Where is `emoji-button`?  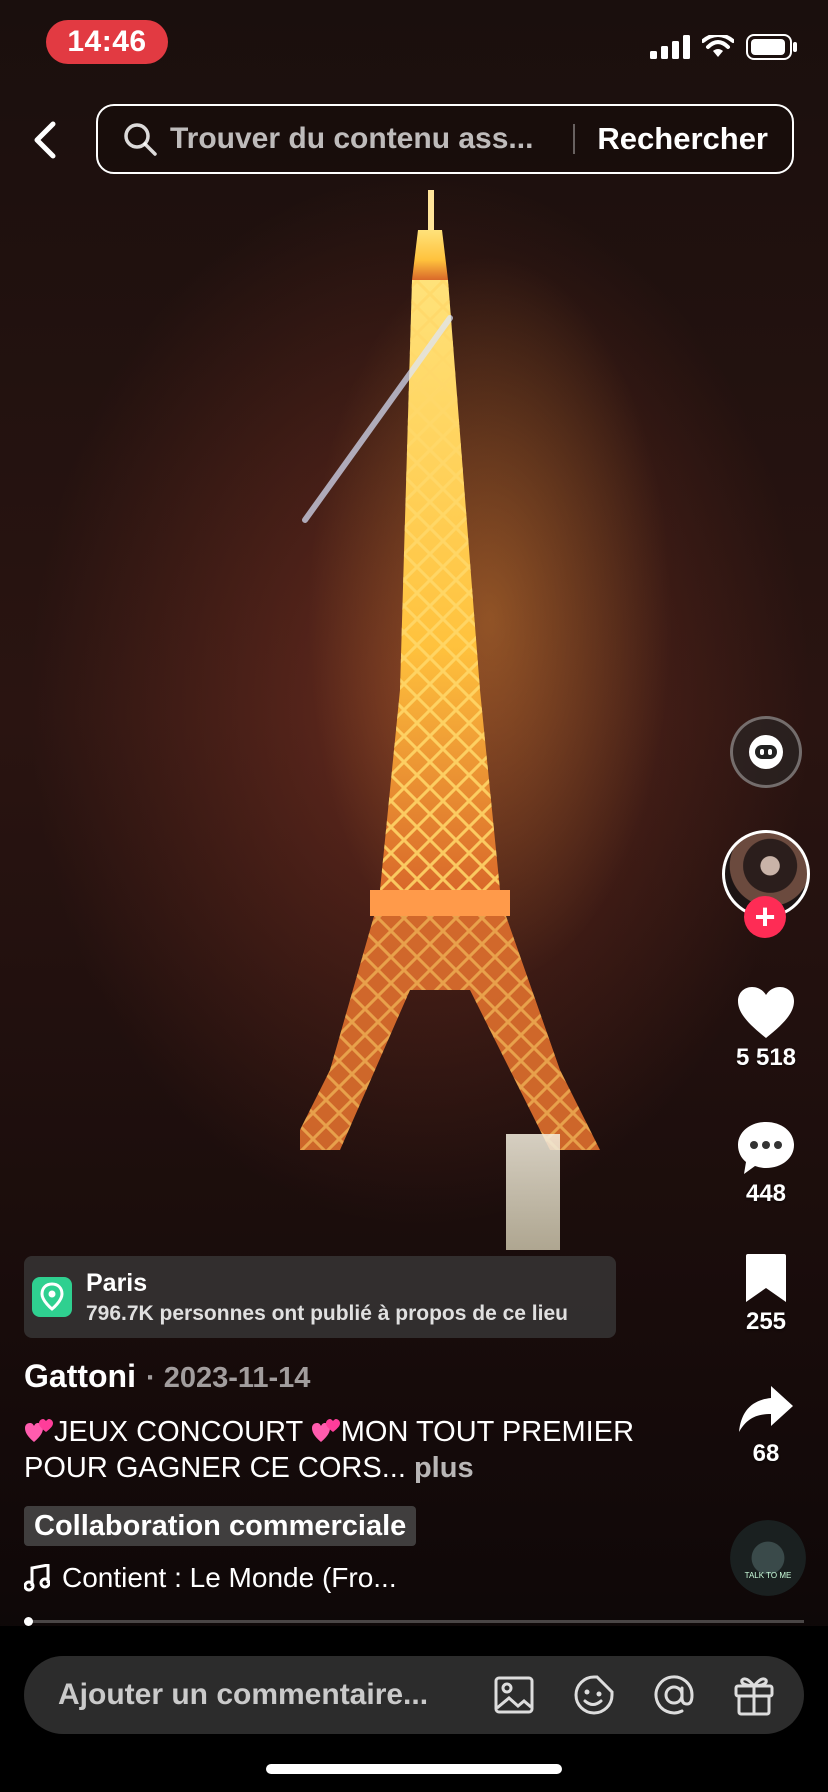
emoji-button is located at coordinates (594, 1695).